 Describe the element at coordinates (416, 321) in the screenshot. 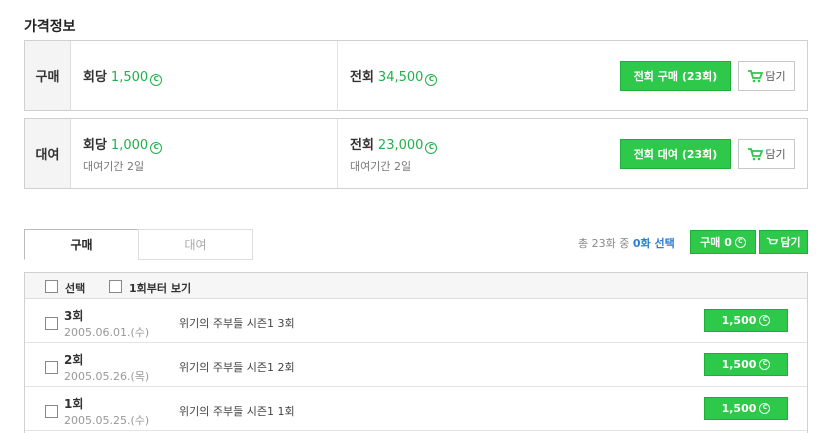

I see `list-item: 3회 2005.06.01.(수) 위기의 주부들 시즌1 3회 1,500 C` at that location.